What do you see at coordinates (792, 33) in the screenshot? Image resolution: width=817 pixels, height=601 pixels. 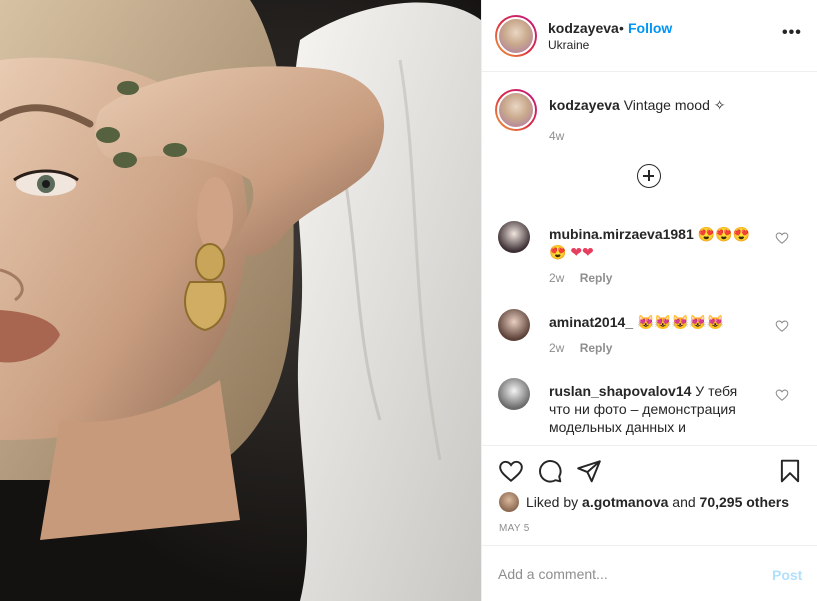 I see `more-options-icon: •••` at bounding box center [792, 33].